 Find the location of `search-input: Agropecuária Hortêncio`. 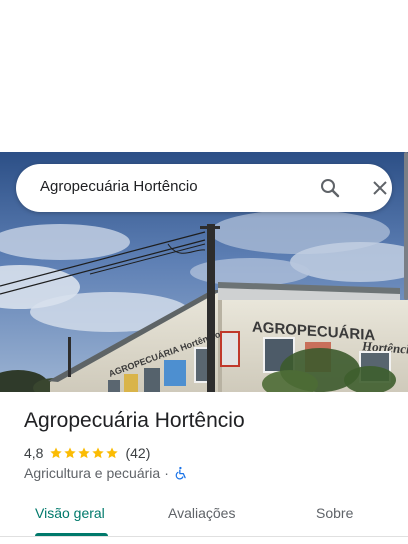

search-input: Agropecuária Hortêncio is located at coordinates (119, 186).